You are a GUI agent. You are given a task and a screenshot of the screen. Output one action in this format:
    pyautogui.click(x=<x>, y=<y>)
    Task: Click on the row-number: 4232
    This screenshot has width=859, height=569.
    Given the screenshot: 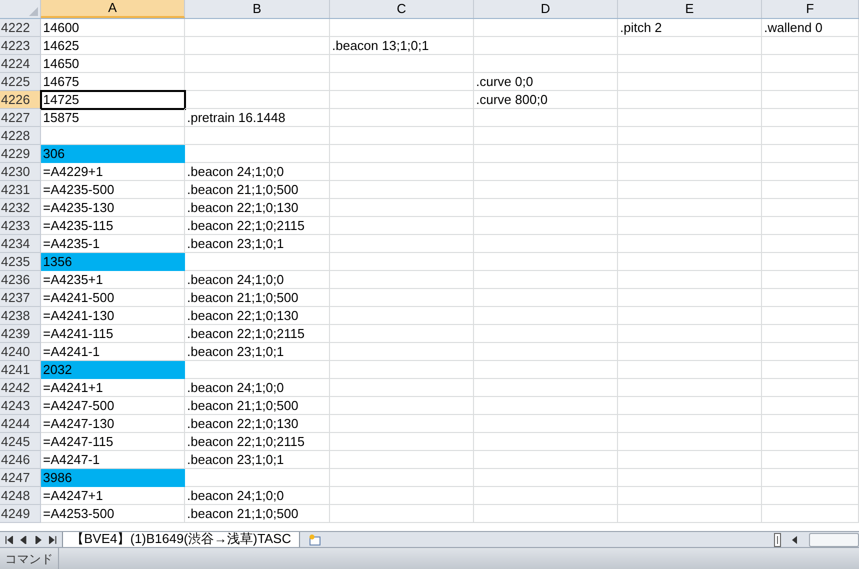 What is the action you would take?
    pyautogui.click(x=20, y=208)
    